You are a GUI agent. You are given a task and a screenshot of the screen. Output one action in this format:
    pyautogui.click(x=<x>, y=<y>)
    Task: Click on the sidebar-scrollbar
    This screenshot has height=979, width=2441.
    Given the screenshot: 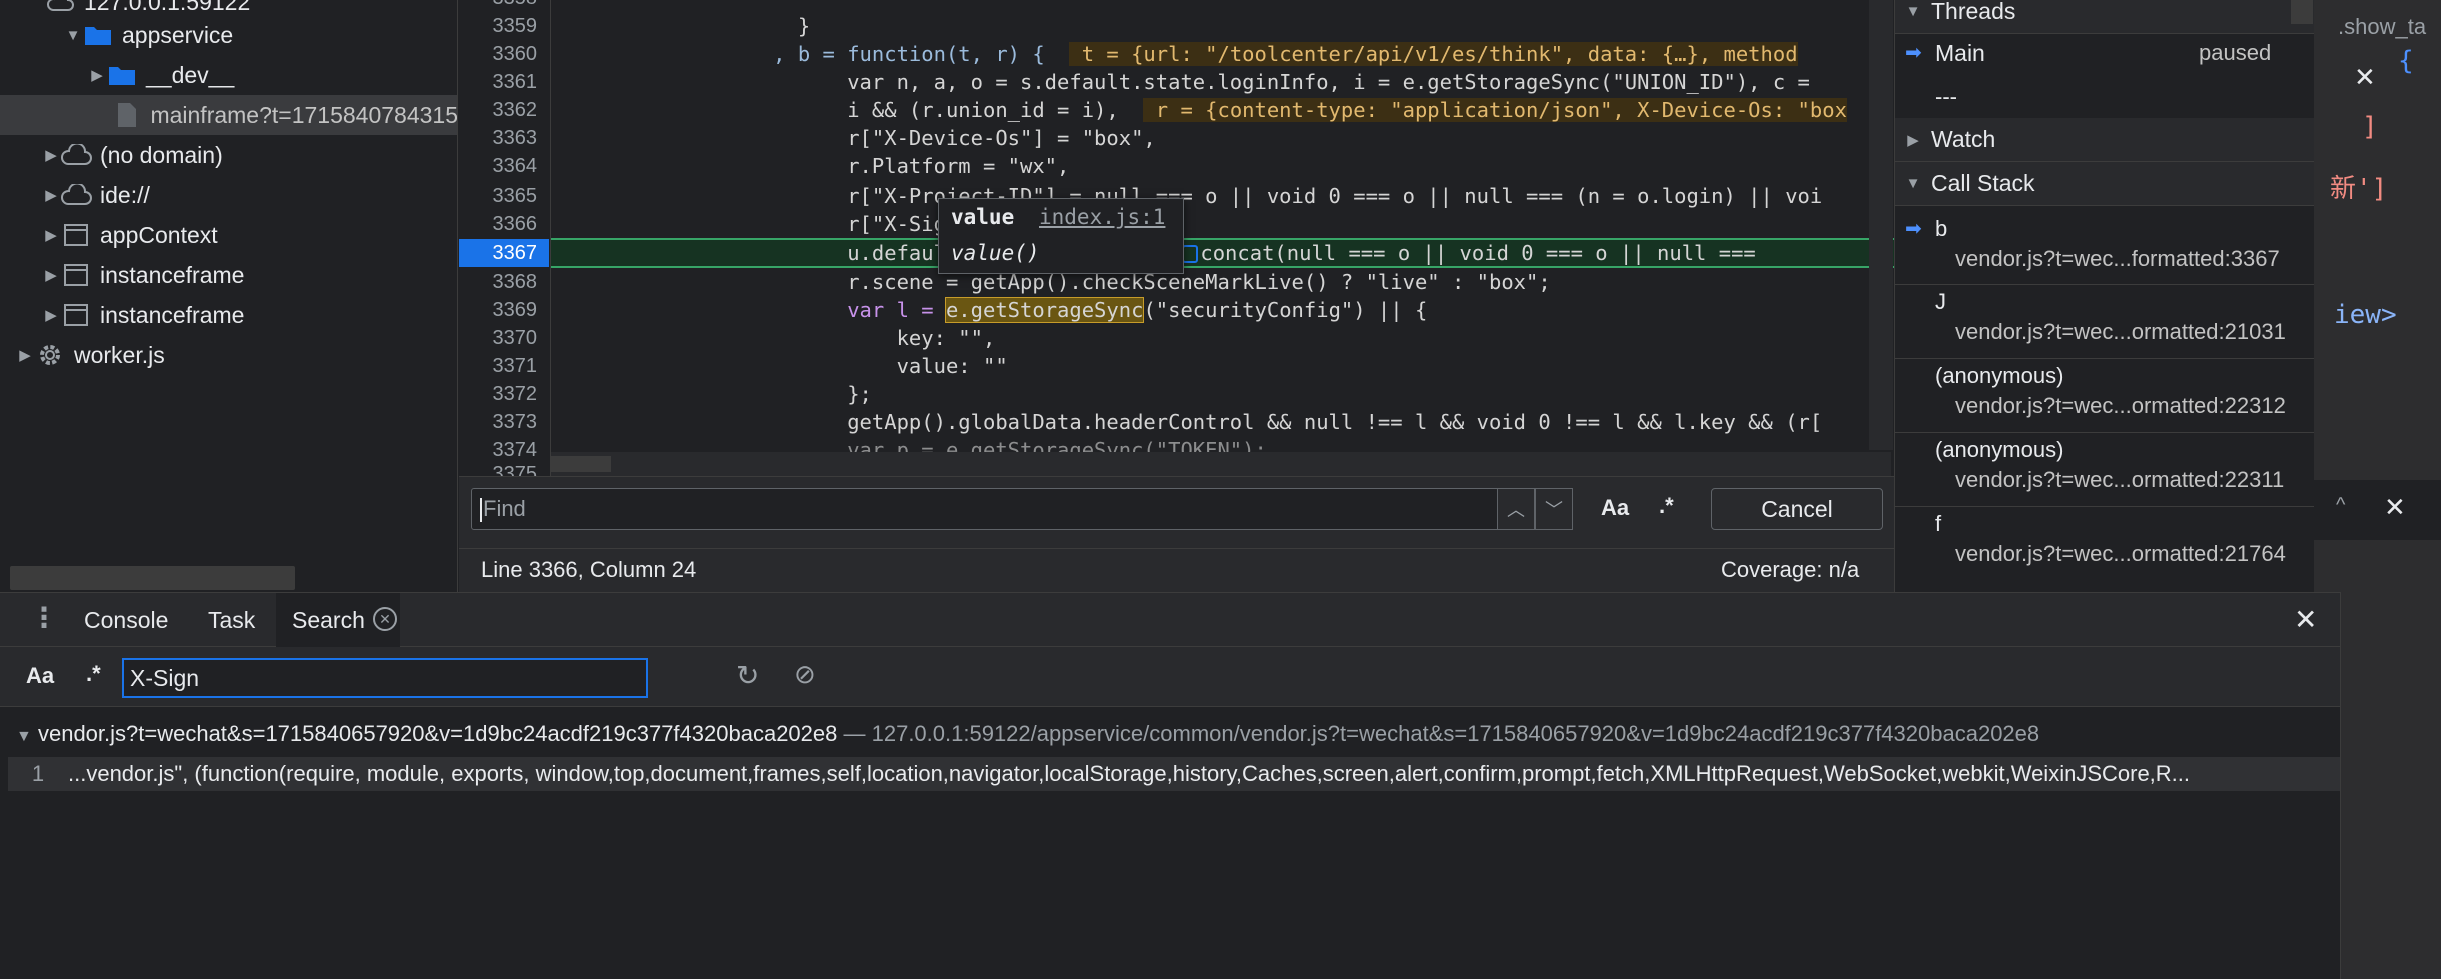 What is the action you would take?
    pyautogui.click(x=2302, y=12)
    